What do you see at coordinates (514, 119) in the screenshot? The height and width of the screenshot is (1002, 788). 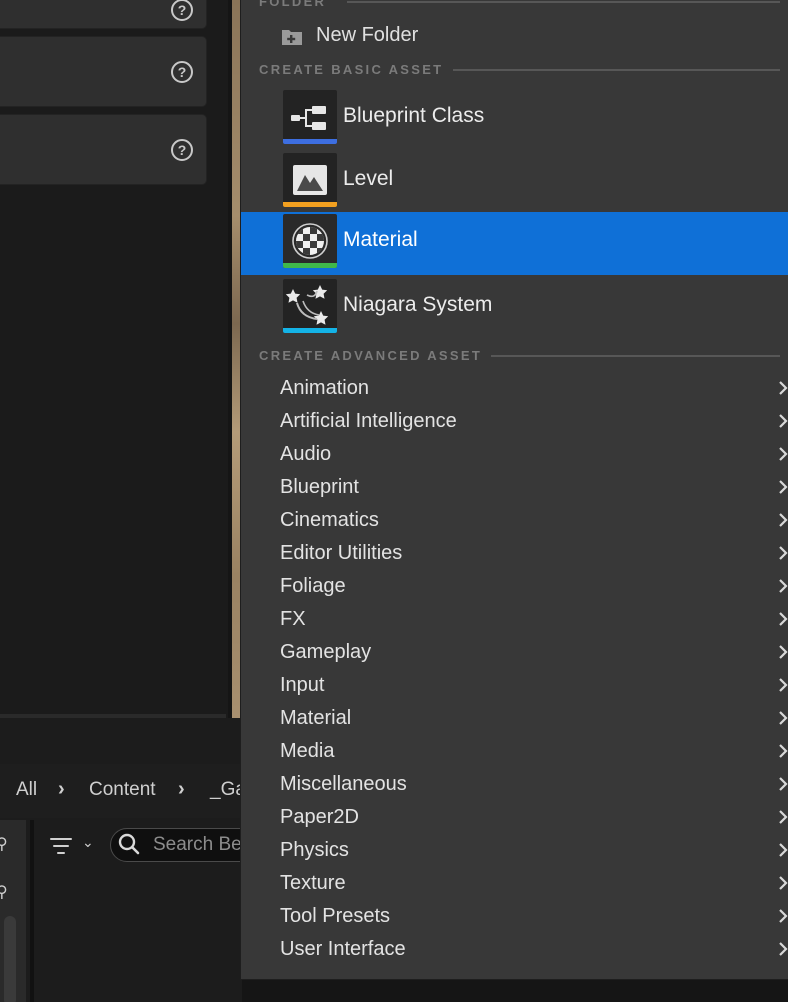 I see `blueprint-class-menu-item: Blueprint Class` at bounding box center [514, 119].